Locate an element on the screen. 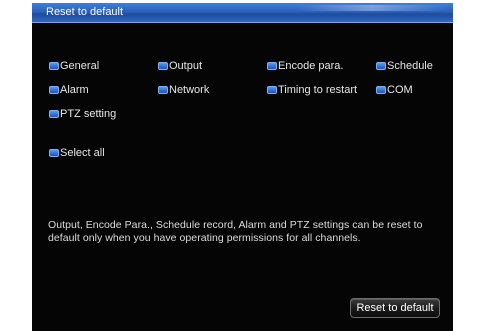  option-select-all: Select all is located at coordinates (77, 153).